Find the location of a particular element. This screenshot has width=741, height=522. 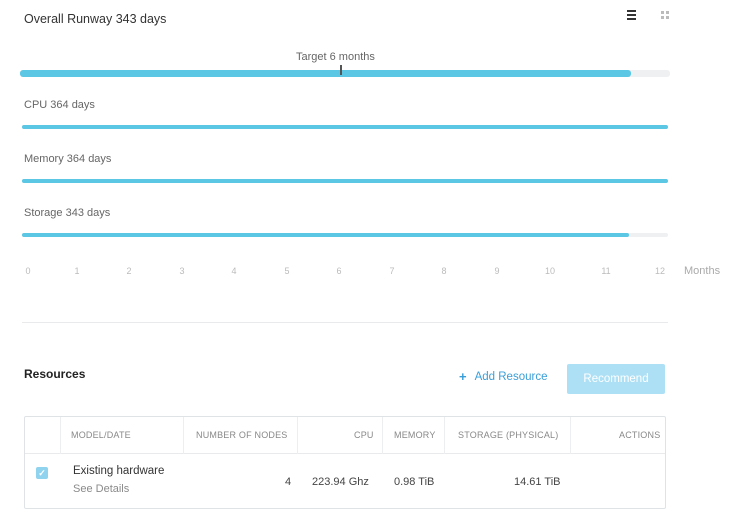

axis-tick: 6 is located at coordinates (339, 271).